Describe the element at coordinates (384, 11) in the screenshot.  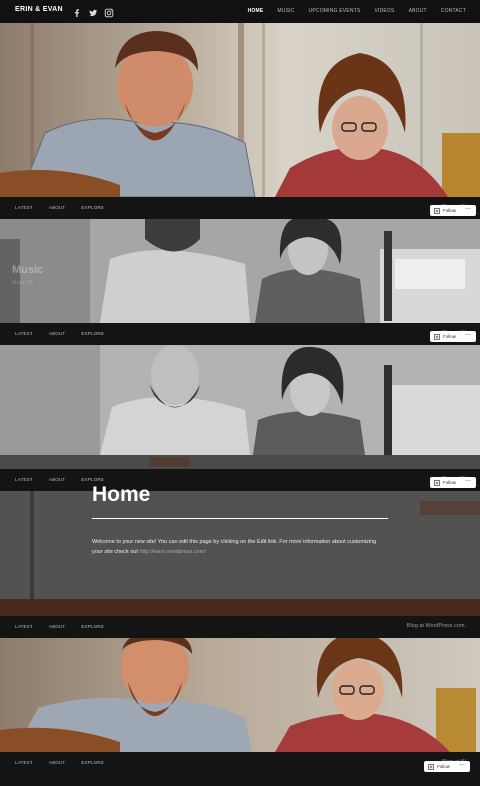
I see `nav-item-videos: VIDEOS` at that location.